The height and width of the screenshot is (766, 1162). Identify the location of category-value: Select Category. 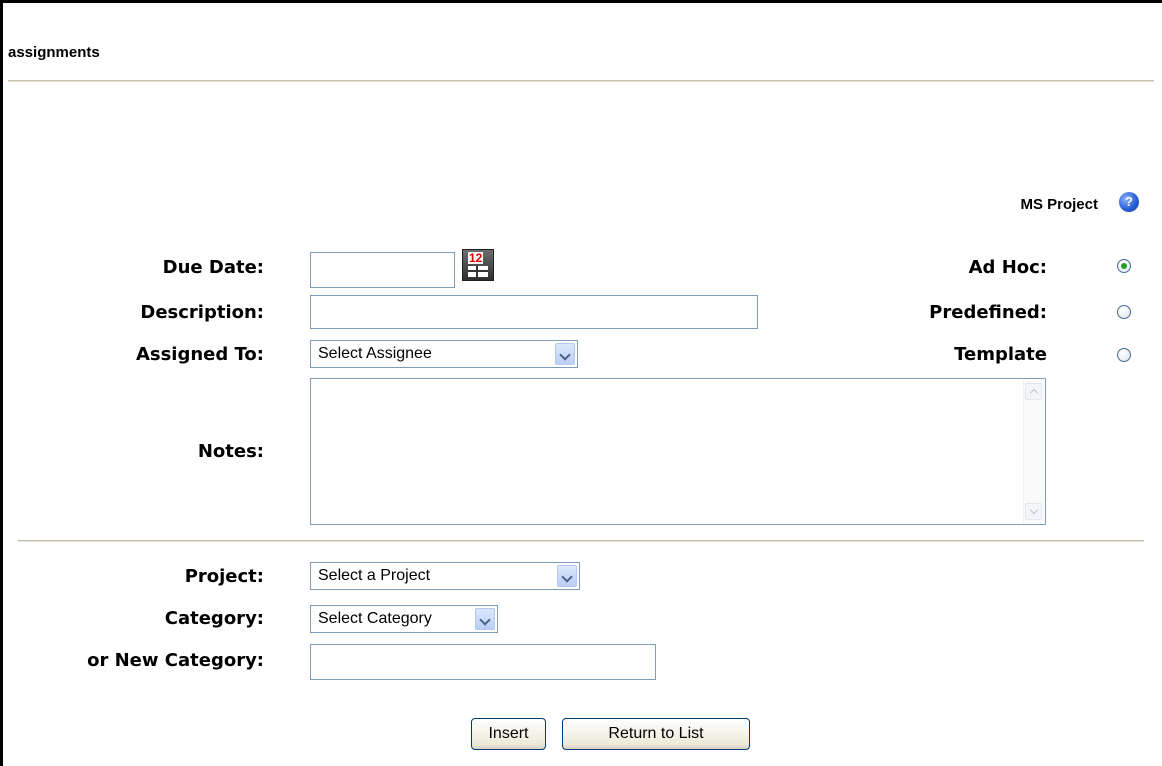
(375, 618).